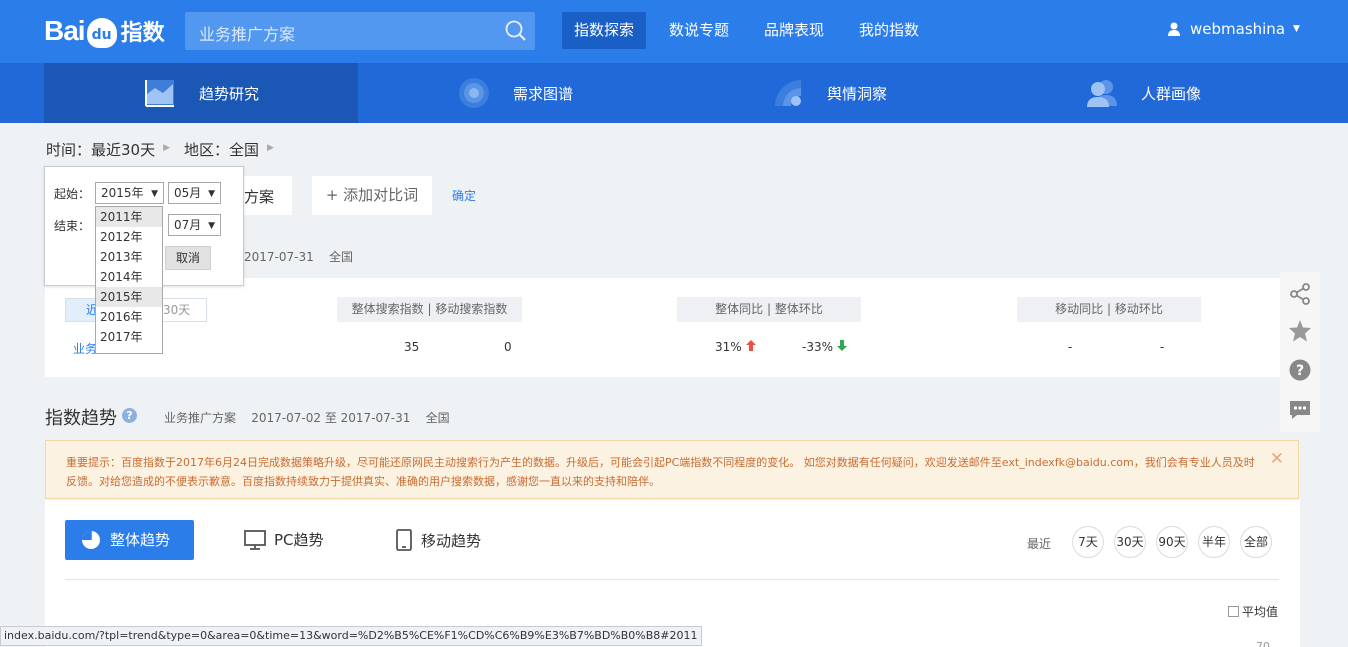 This screenshot has height=647, width=1348. Describe the element at coordinates (824, 347) in the screenshot. I see `overall-mom-value: -33%` at that location.